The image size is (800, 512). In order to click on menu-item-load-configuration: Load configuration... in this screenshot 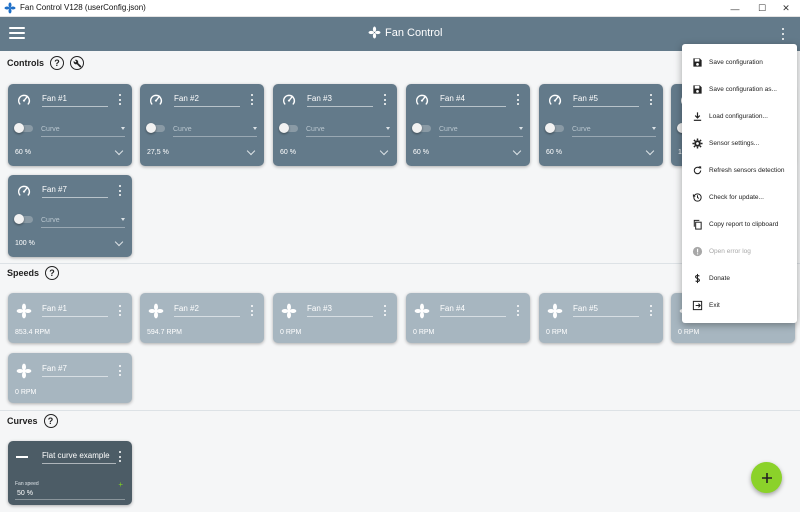, I will do `click(739, 116)`.